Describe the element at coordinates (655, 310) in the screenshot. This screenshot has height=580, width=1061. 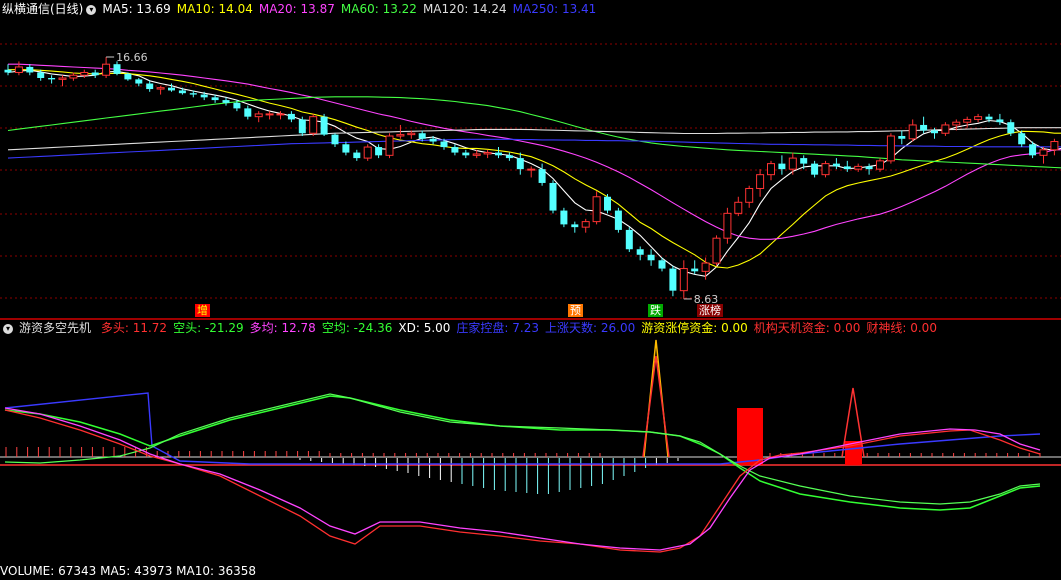
I see `signal-marker-2: 跌` at that location.